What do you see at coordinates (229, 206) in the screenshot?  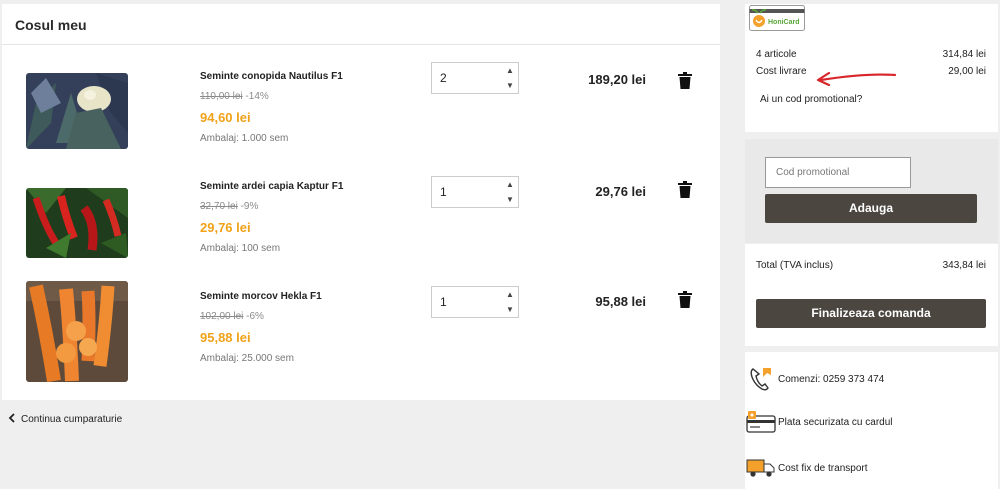 I see `old-price: 32,70 lei -9%` at bounding box center [229, 206].